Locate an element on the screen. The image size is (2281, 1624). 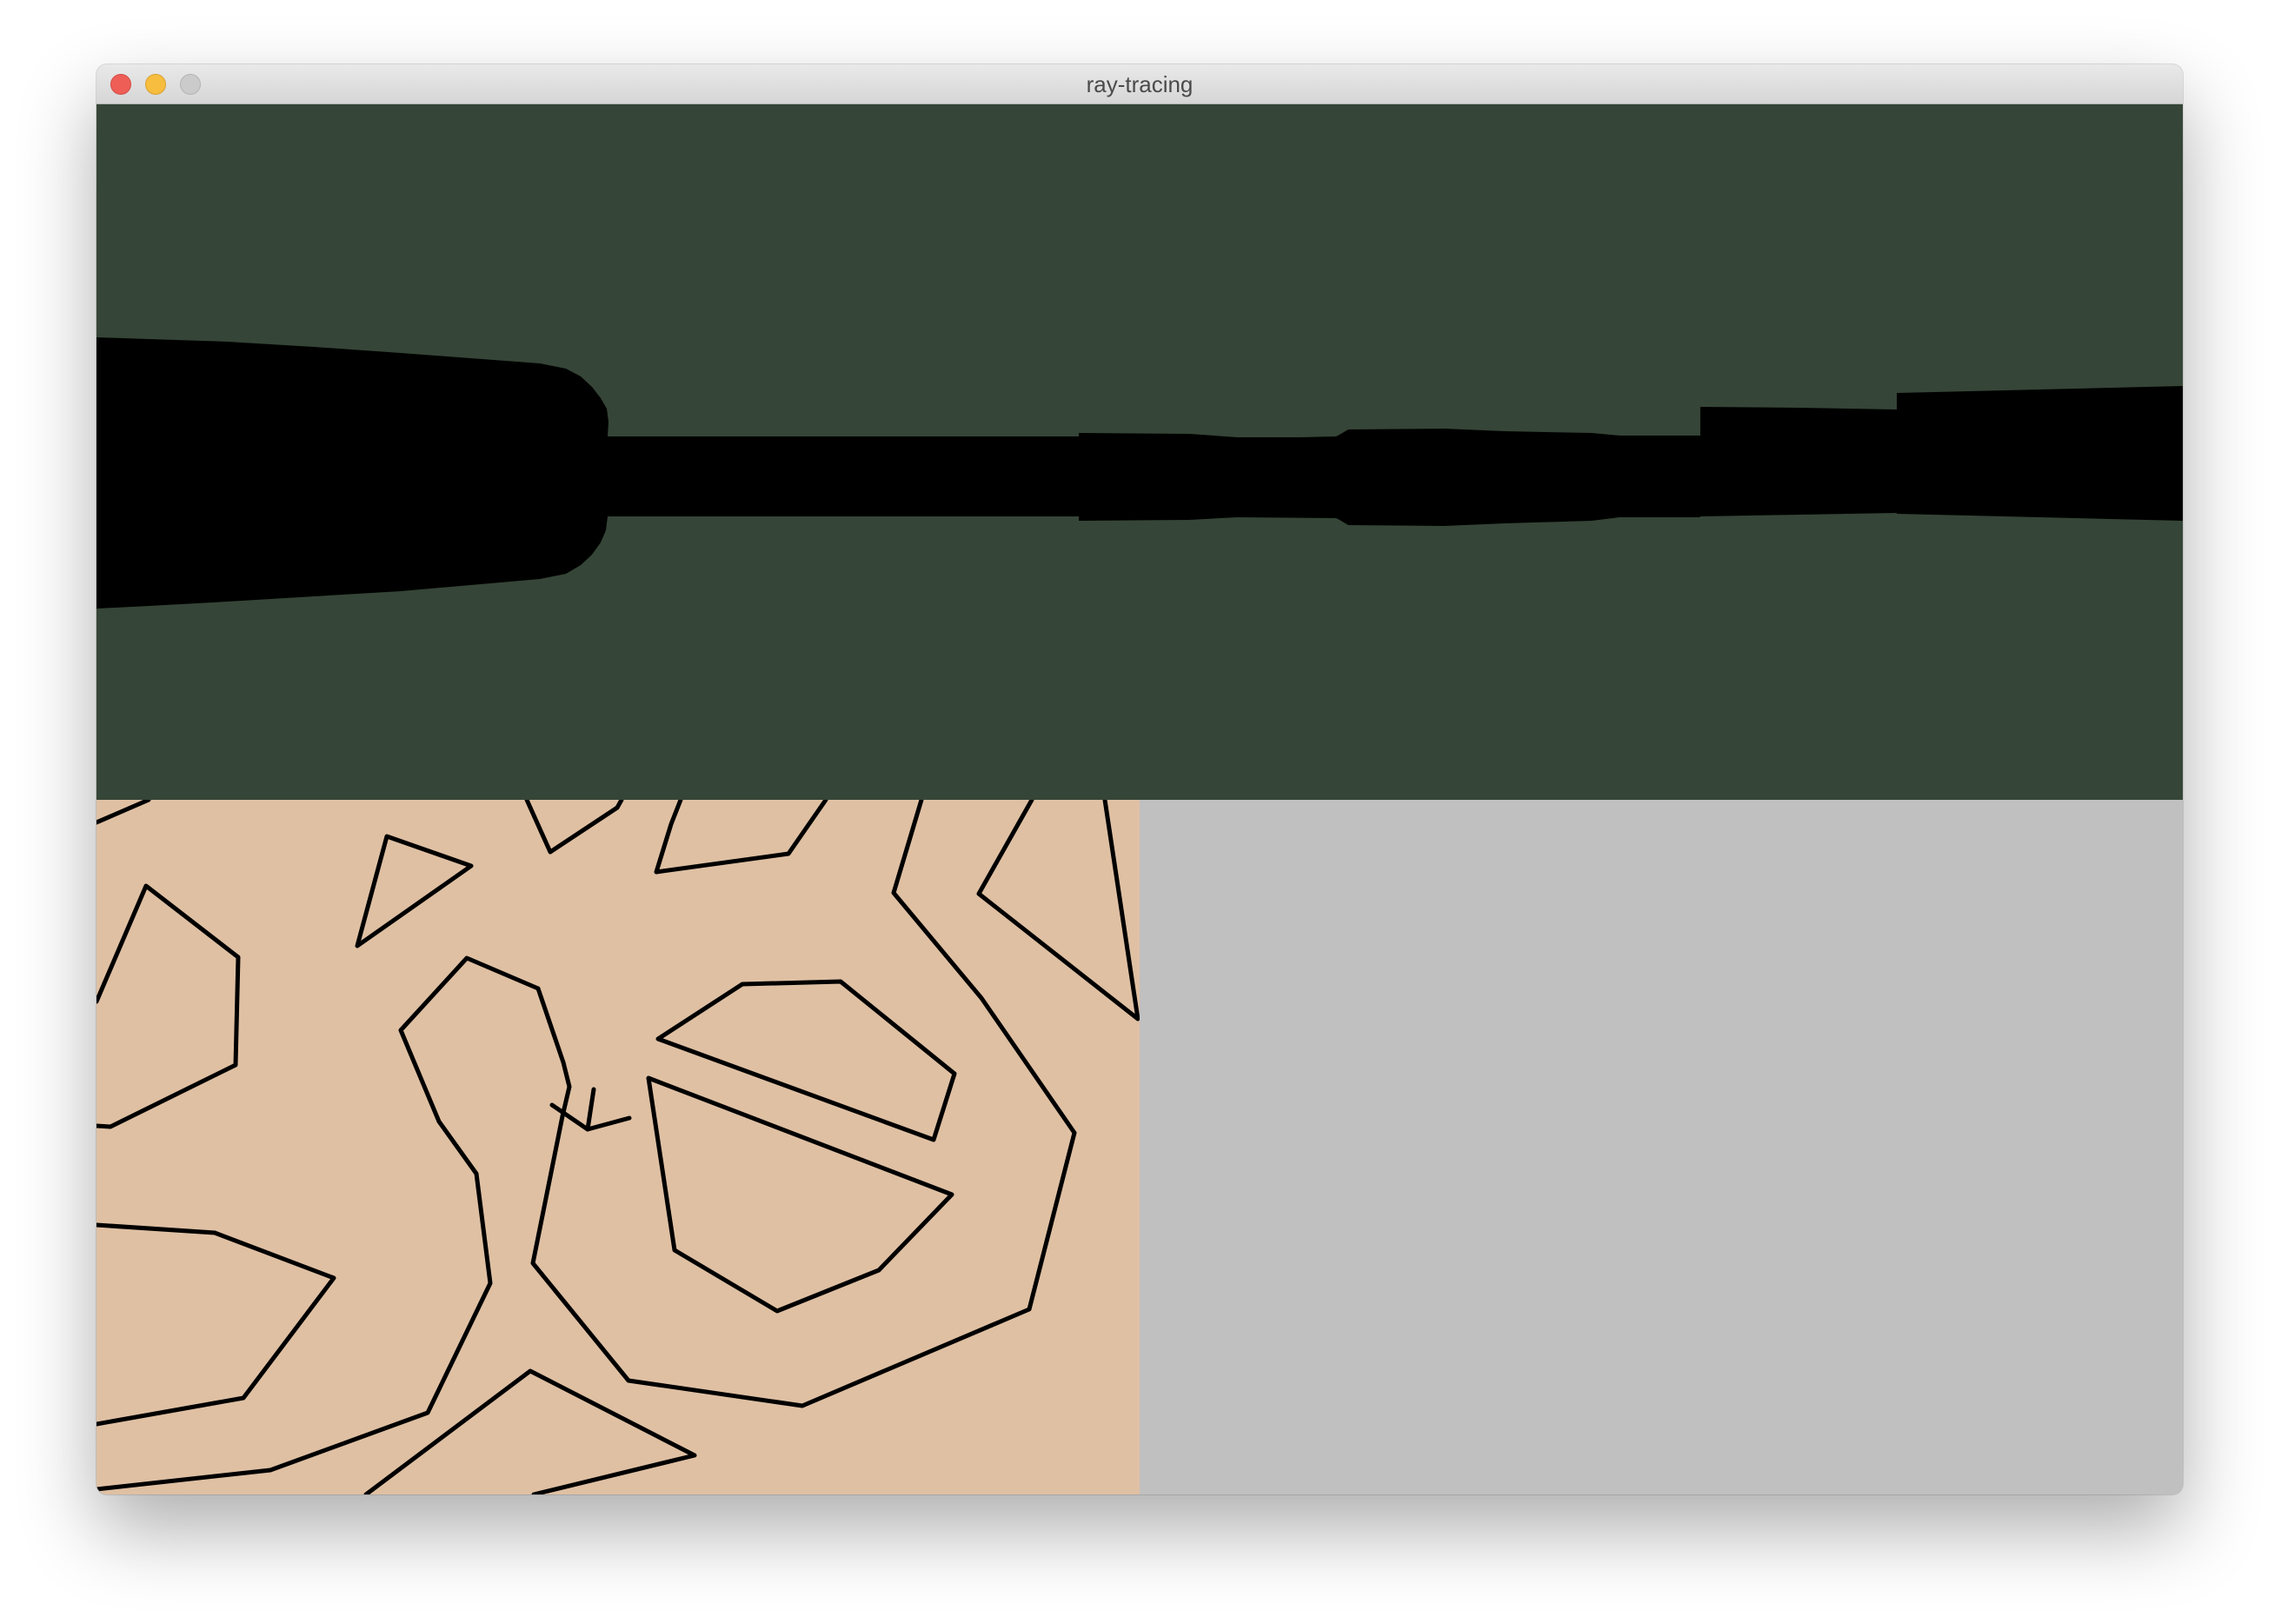
title-bar: ray-tracing is located at coordinates (1140, 84).